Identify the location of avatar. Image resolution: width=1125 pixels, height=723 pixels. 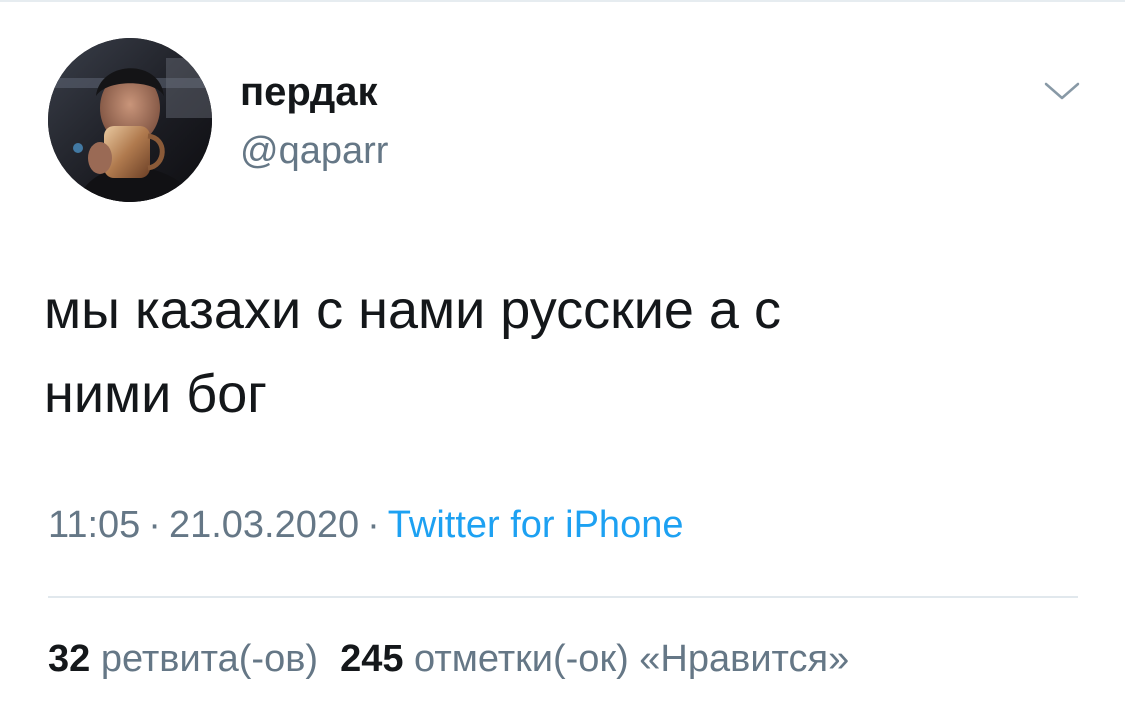
(130, 120).